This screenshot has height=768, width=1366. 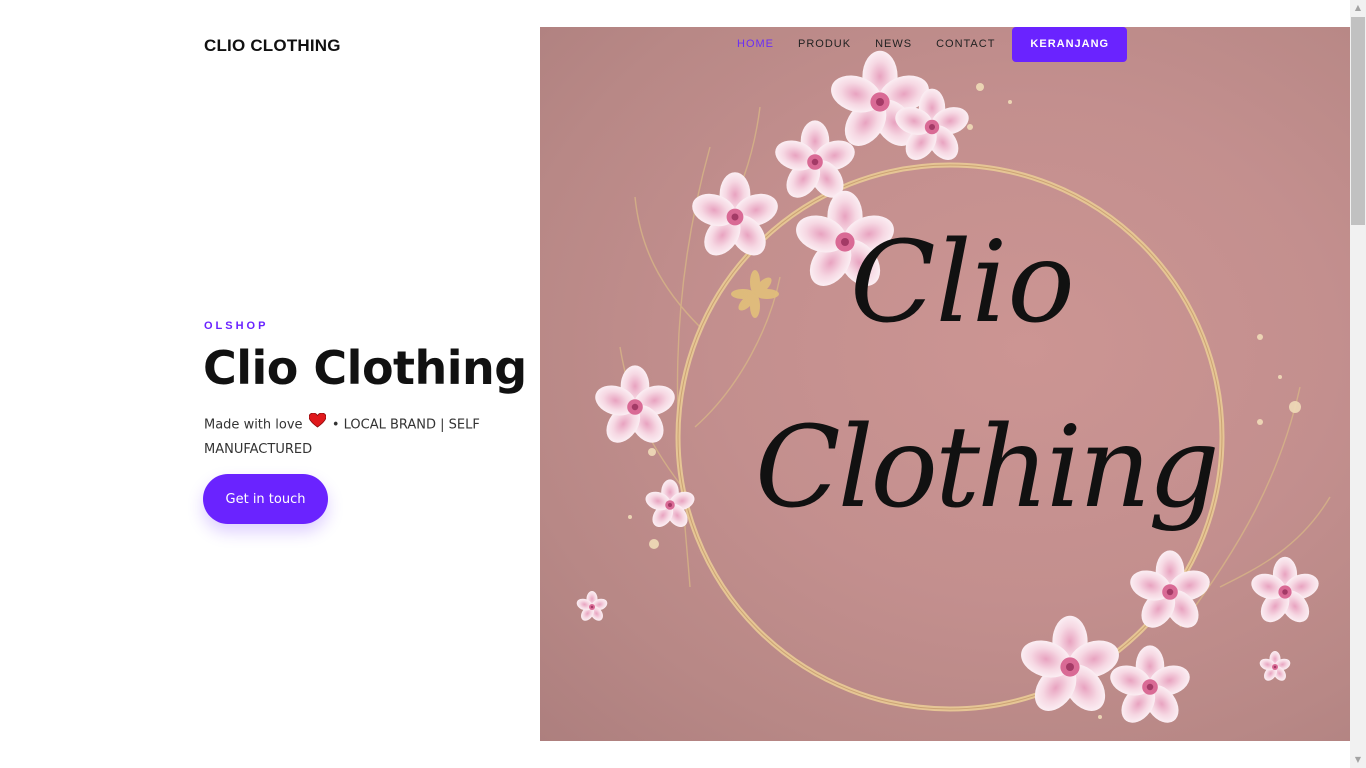 I want to click on nav-contact: CONTACT, so click(x=965, y=44).